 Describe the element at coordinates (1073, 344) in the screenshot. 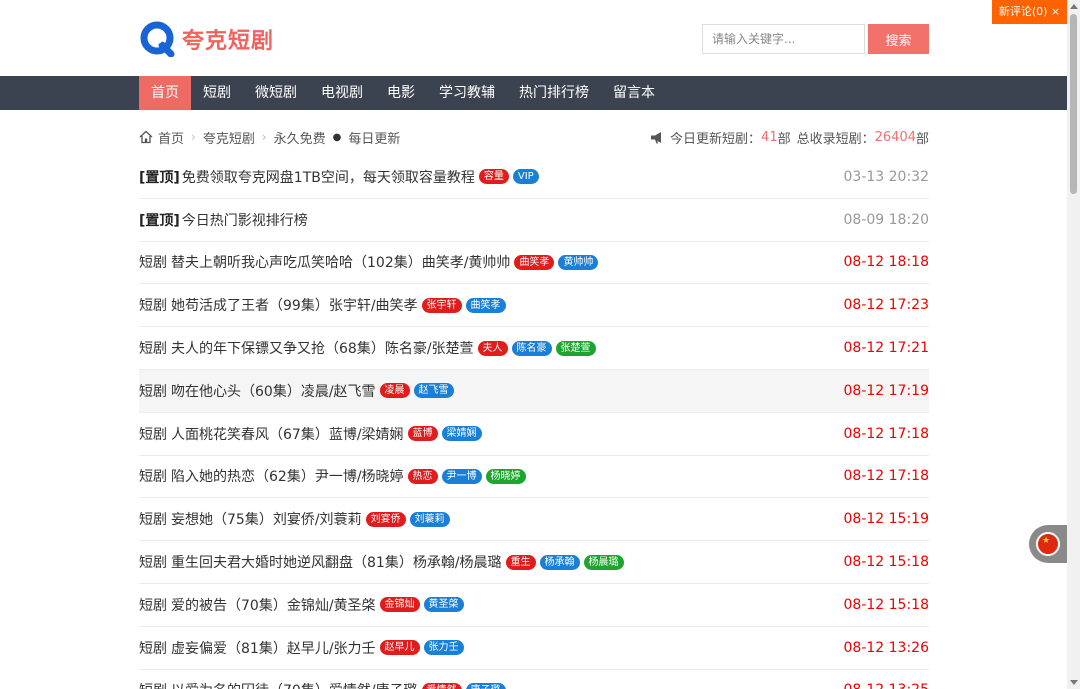

I see `vertical-scrollbar` at that location.